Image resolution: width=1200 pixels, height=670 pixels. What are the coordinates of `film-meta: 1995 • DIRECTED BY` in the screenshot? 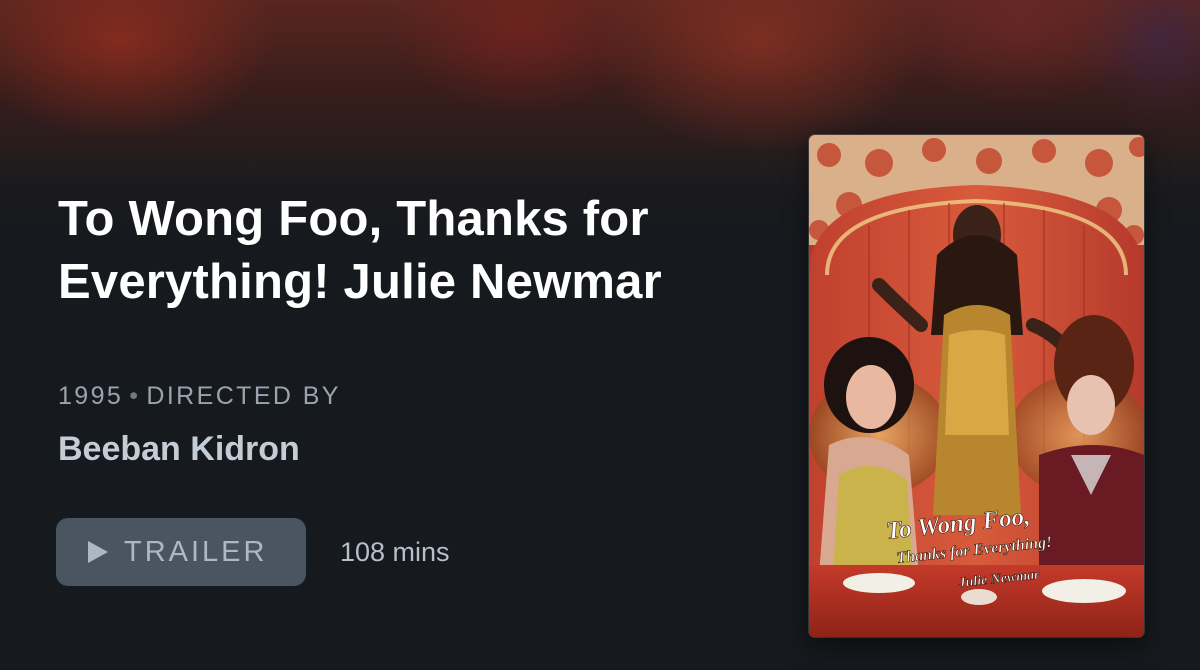 It's located at (199, 396).